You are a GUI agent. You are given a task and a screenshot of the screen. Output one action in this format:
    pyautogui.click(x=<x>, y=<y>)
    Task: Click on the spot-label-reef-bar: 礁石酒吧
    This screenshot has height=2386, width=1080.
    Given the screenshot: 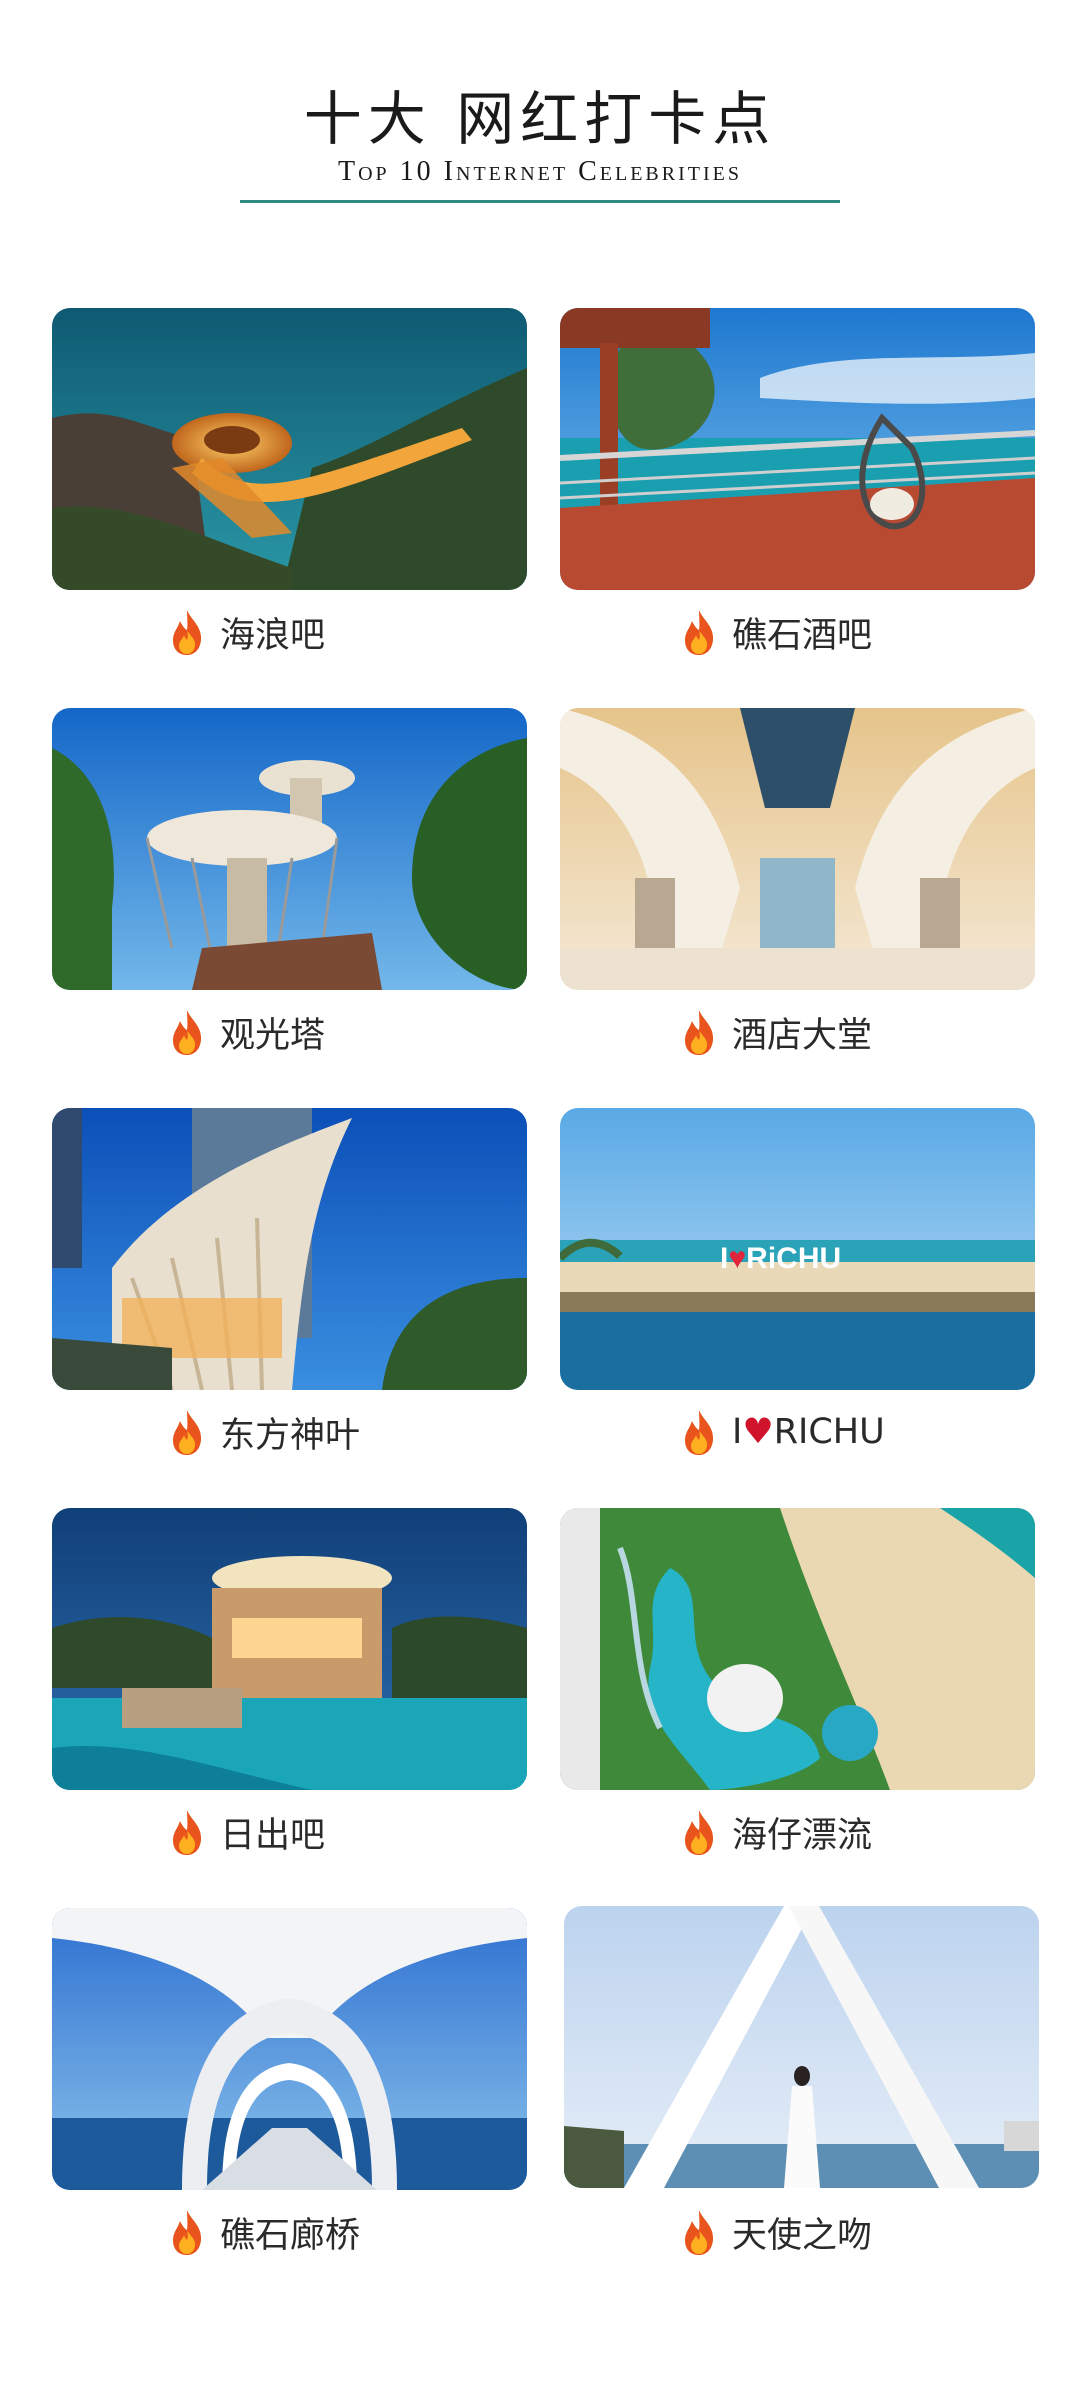 What is the action you would take?
    pyautogui.click(x=776, y=632)
    